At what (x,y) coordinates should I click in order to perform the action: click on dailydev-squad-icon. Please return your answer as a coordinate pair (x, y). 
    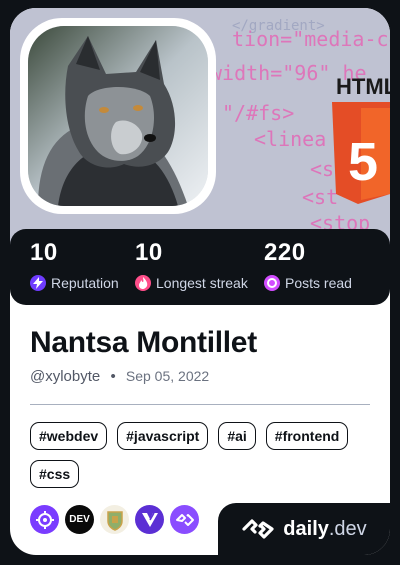
    Looking at the image, I should click on (184, 519).